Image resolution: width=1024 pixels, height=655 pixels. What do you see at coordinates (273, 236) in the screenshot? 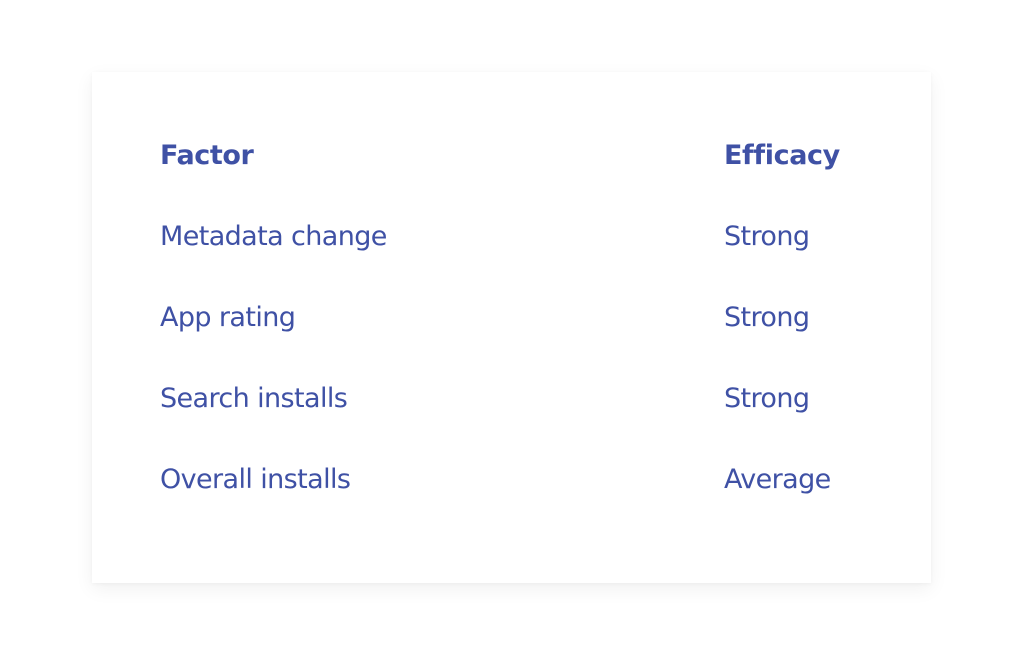
I see `factor-cell: Metadata change` at bounding box center [273, 236].